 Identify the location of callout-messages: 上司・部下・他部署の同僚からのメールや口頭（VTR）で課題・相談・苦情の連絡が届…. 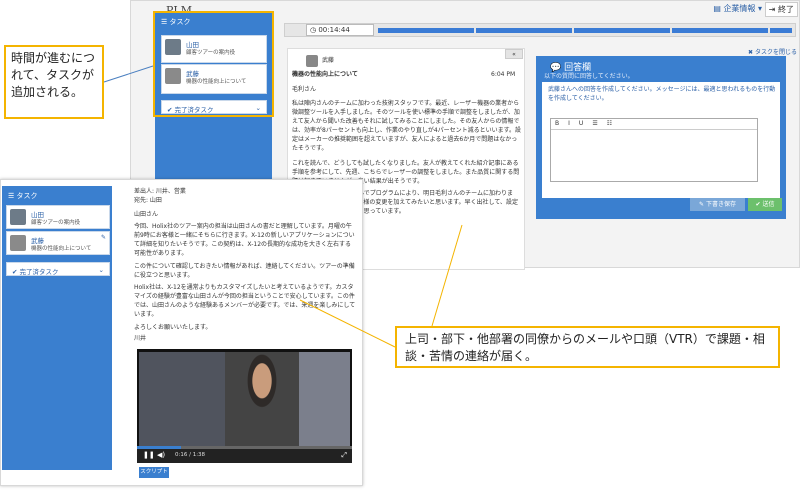
(587, 347).